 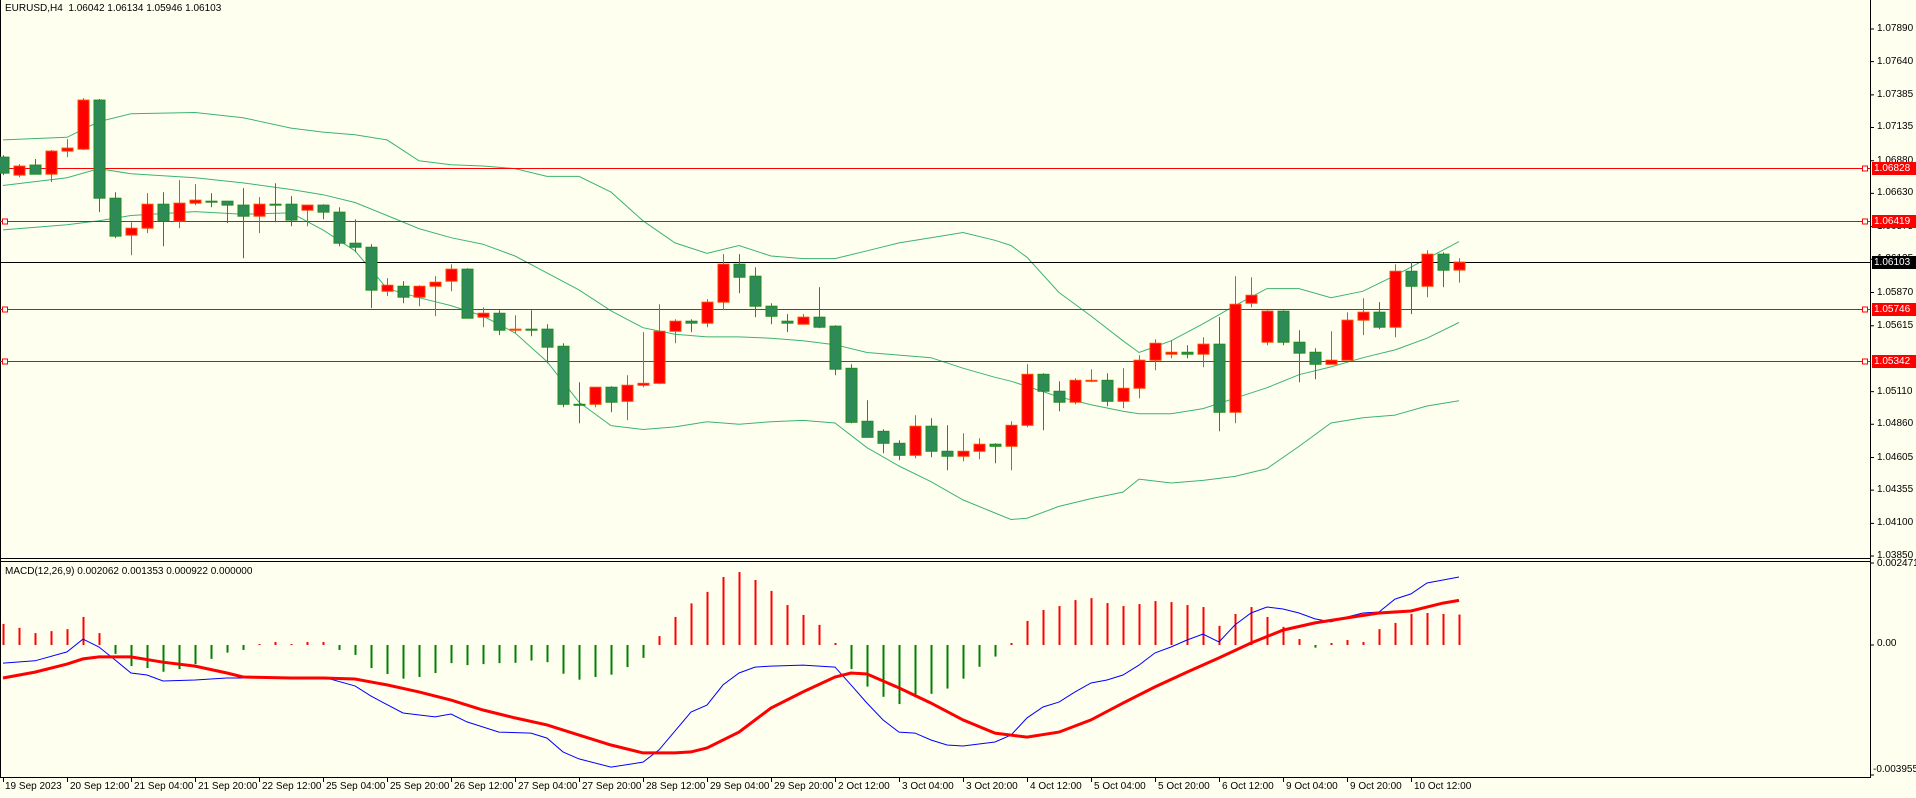 I want to click on macd-axis-bottom: -0.003955, so click(x=1894, y=769).